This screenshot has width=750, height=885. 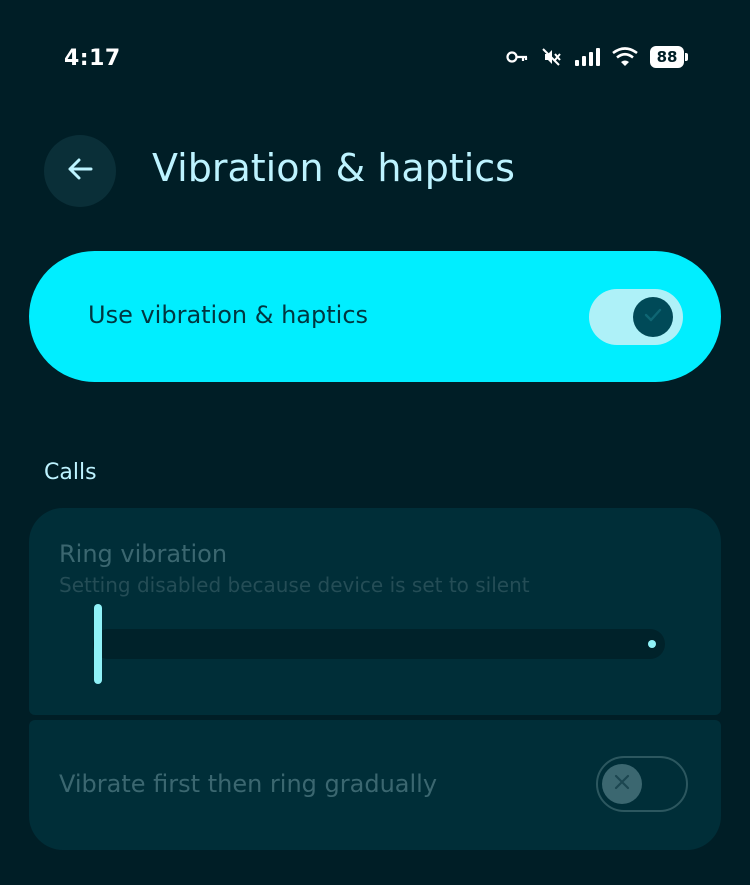 What do you see at coordinates (379, 644) in the screenshot?
I see `ring-vibration-slider` at bounding box center [379, 644].